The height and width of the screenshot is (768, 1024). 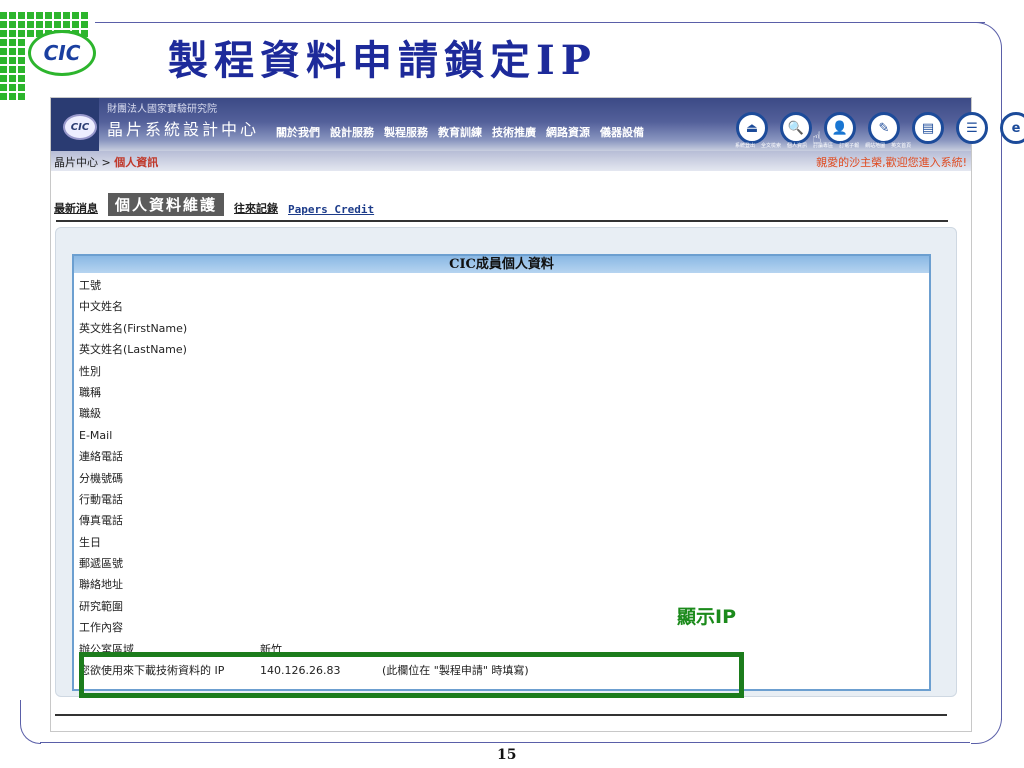 What do you see at coordinates (987, 52) in the screenshot?
I see `slide-frame-corner` at bounding box center [987, 52].